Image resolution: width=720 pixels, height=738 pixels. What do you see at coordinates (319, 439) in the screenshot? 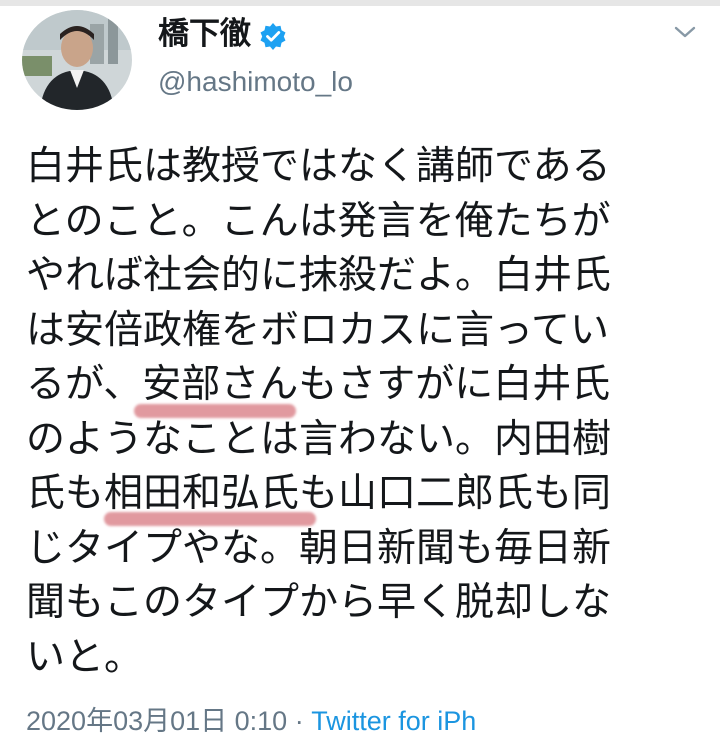
I see `tweet-line: のようなことは言わない。内田樹` at bounding box center [319, 439].